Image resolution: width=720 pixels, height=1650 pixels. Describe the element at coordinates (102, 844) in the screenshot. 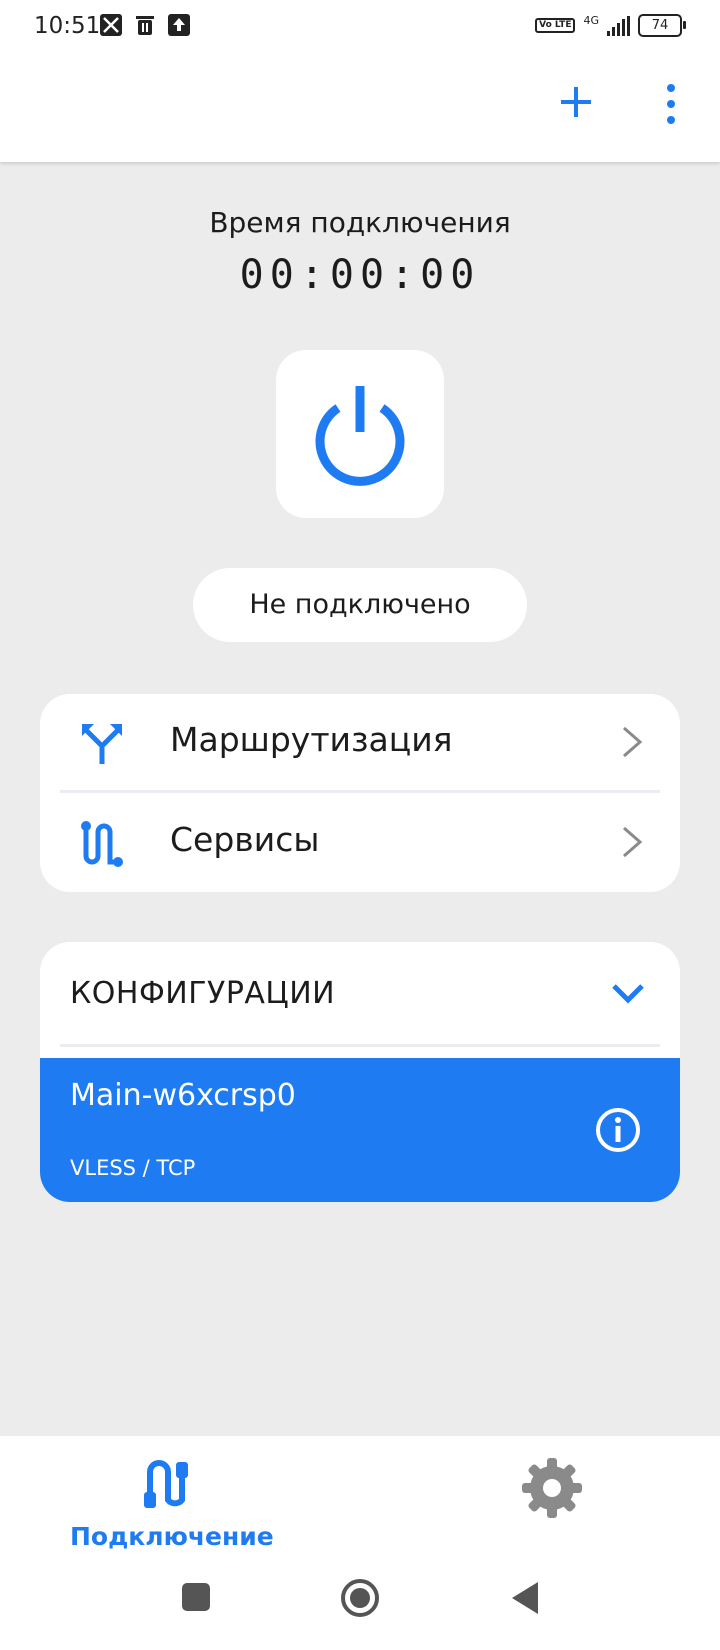

I see `services-icon` at that location.